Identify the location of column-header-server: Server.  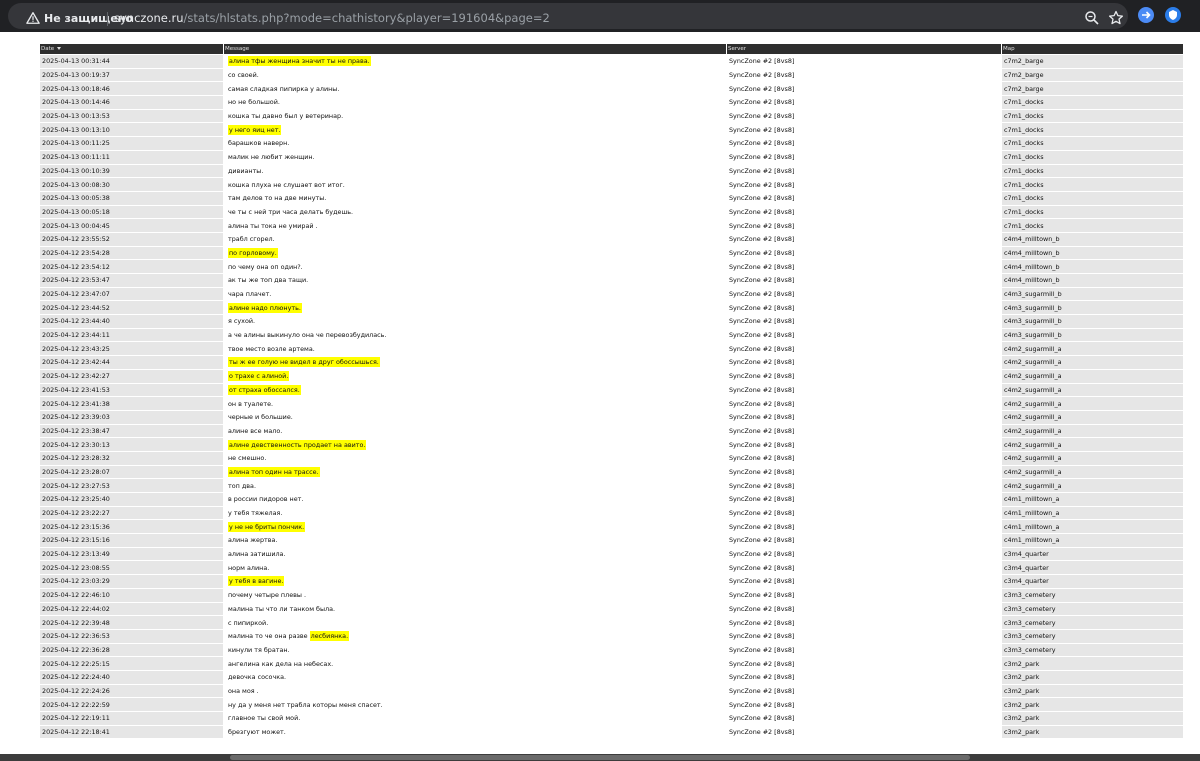
(863, 49).